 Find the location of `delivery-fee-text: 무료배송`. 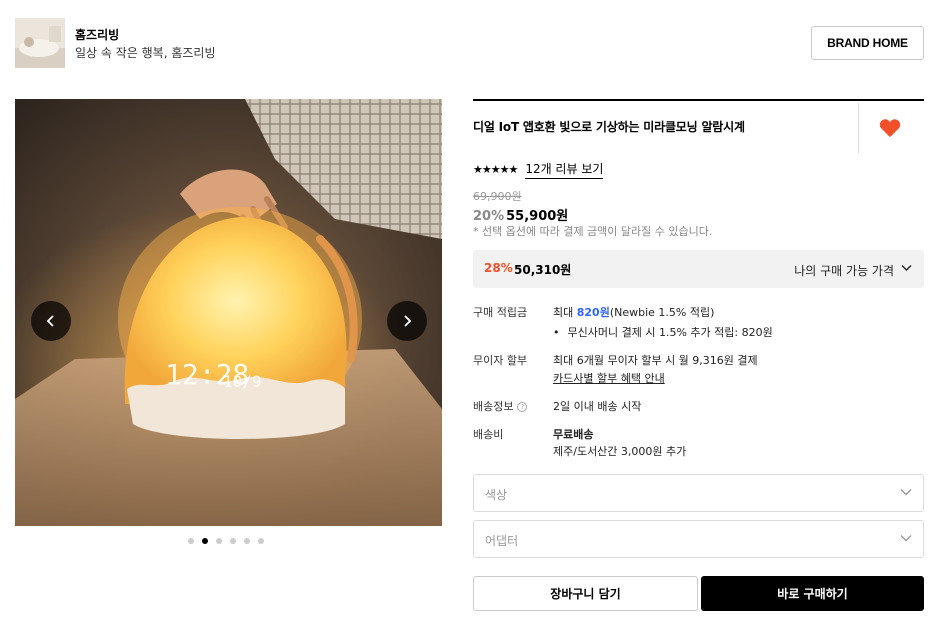

delivery-fee-text: 무료배송 is located at coordinates (573, 434).